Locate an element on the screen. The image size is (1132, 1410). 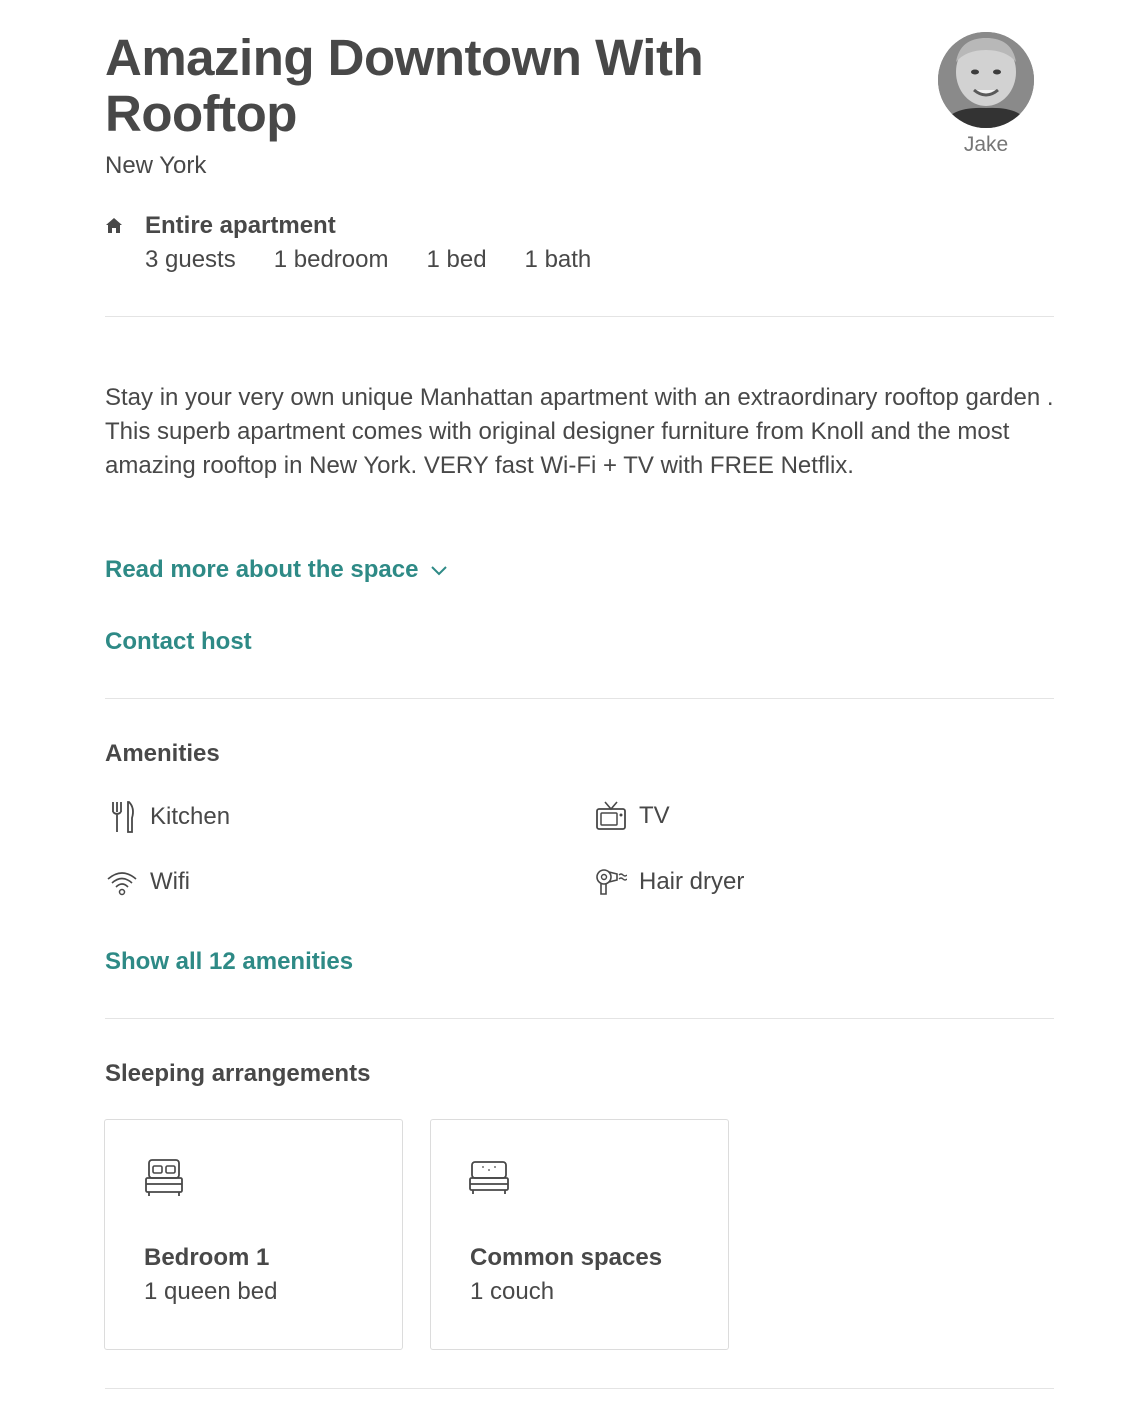
amenity-label: Wifi is located at coordinates (170, 881).